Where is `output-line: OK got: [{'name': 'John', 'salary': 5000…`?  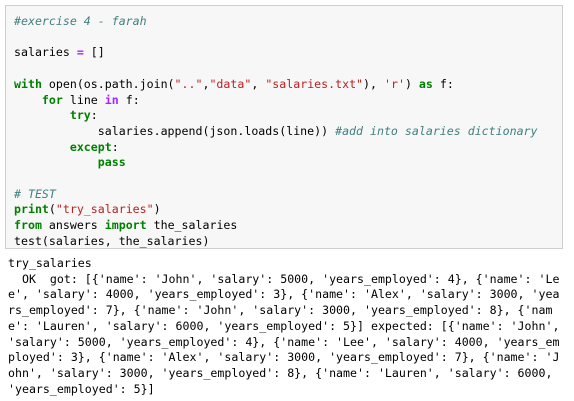 output-line: OK got: [{'name': 'John', 'salary': 5000… is located at coordinates (284, 278).